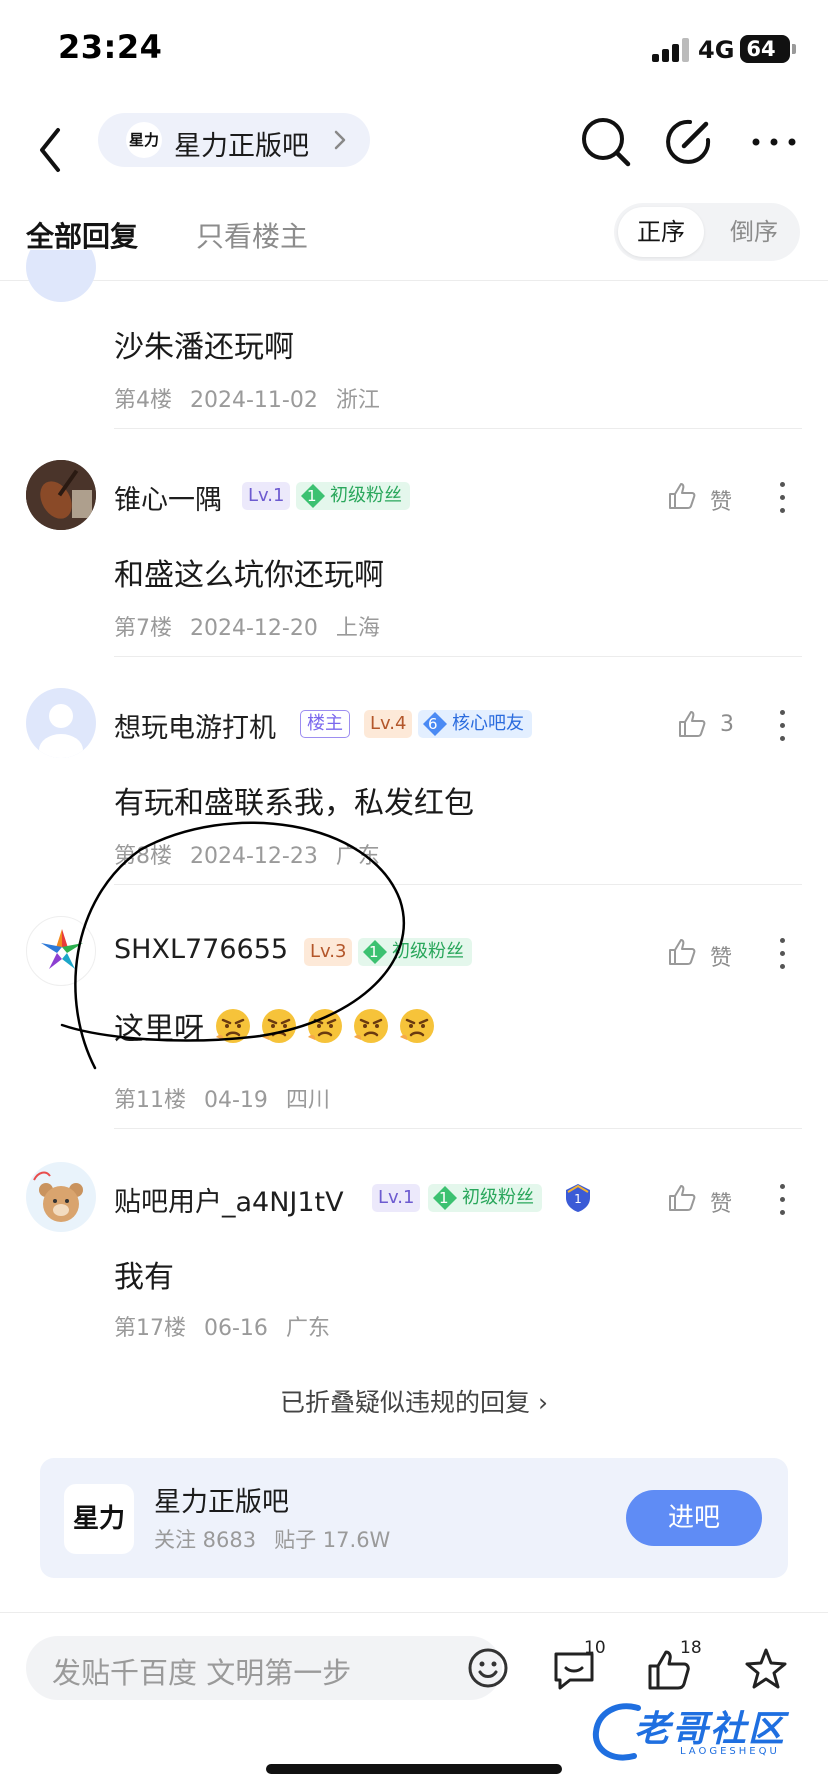 The height and width of the screenshot is (1792, 828). I want to click on forum-card-name: 星力正版吧, so click(221, 1502).